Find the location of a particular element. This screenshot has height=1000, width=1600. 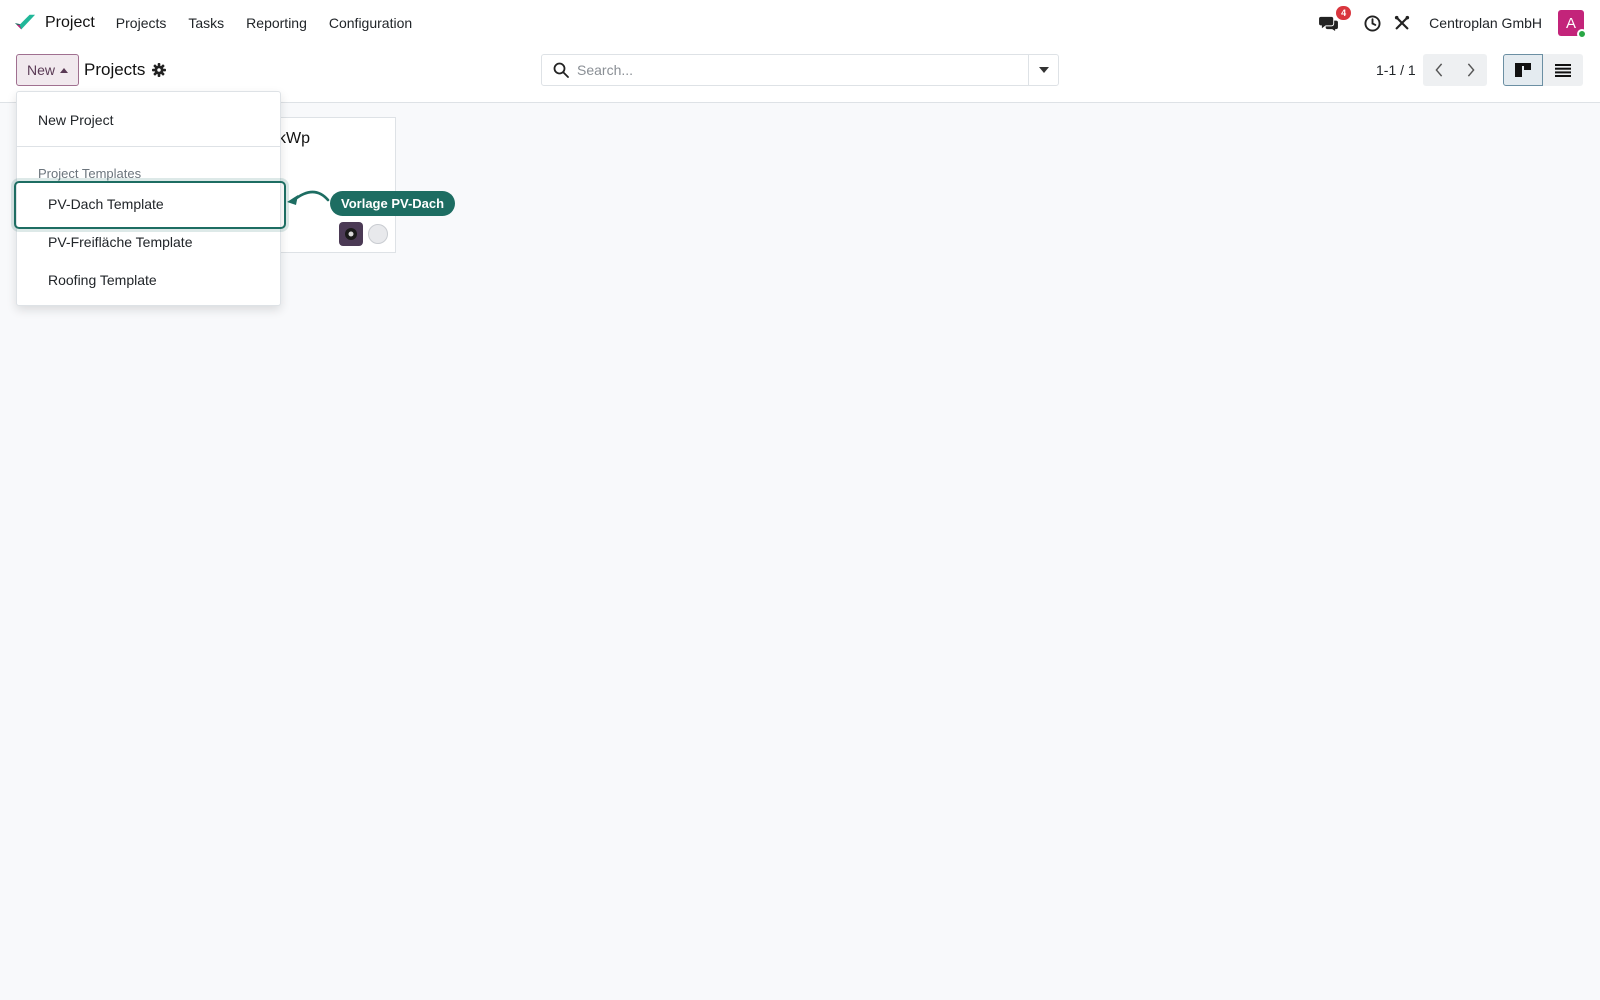

search-input is located at coordinates (802, 70).